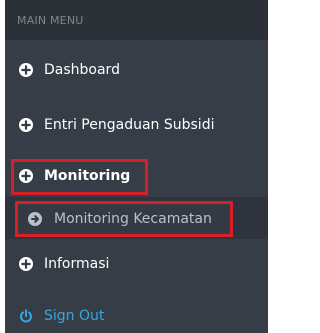 The image size is (320, 333). Describe the element at coordinates (77, 264) in the screenshot. I see `menu-item-label: Informasi` at that location.